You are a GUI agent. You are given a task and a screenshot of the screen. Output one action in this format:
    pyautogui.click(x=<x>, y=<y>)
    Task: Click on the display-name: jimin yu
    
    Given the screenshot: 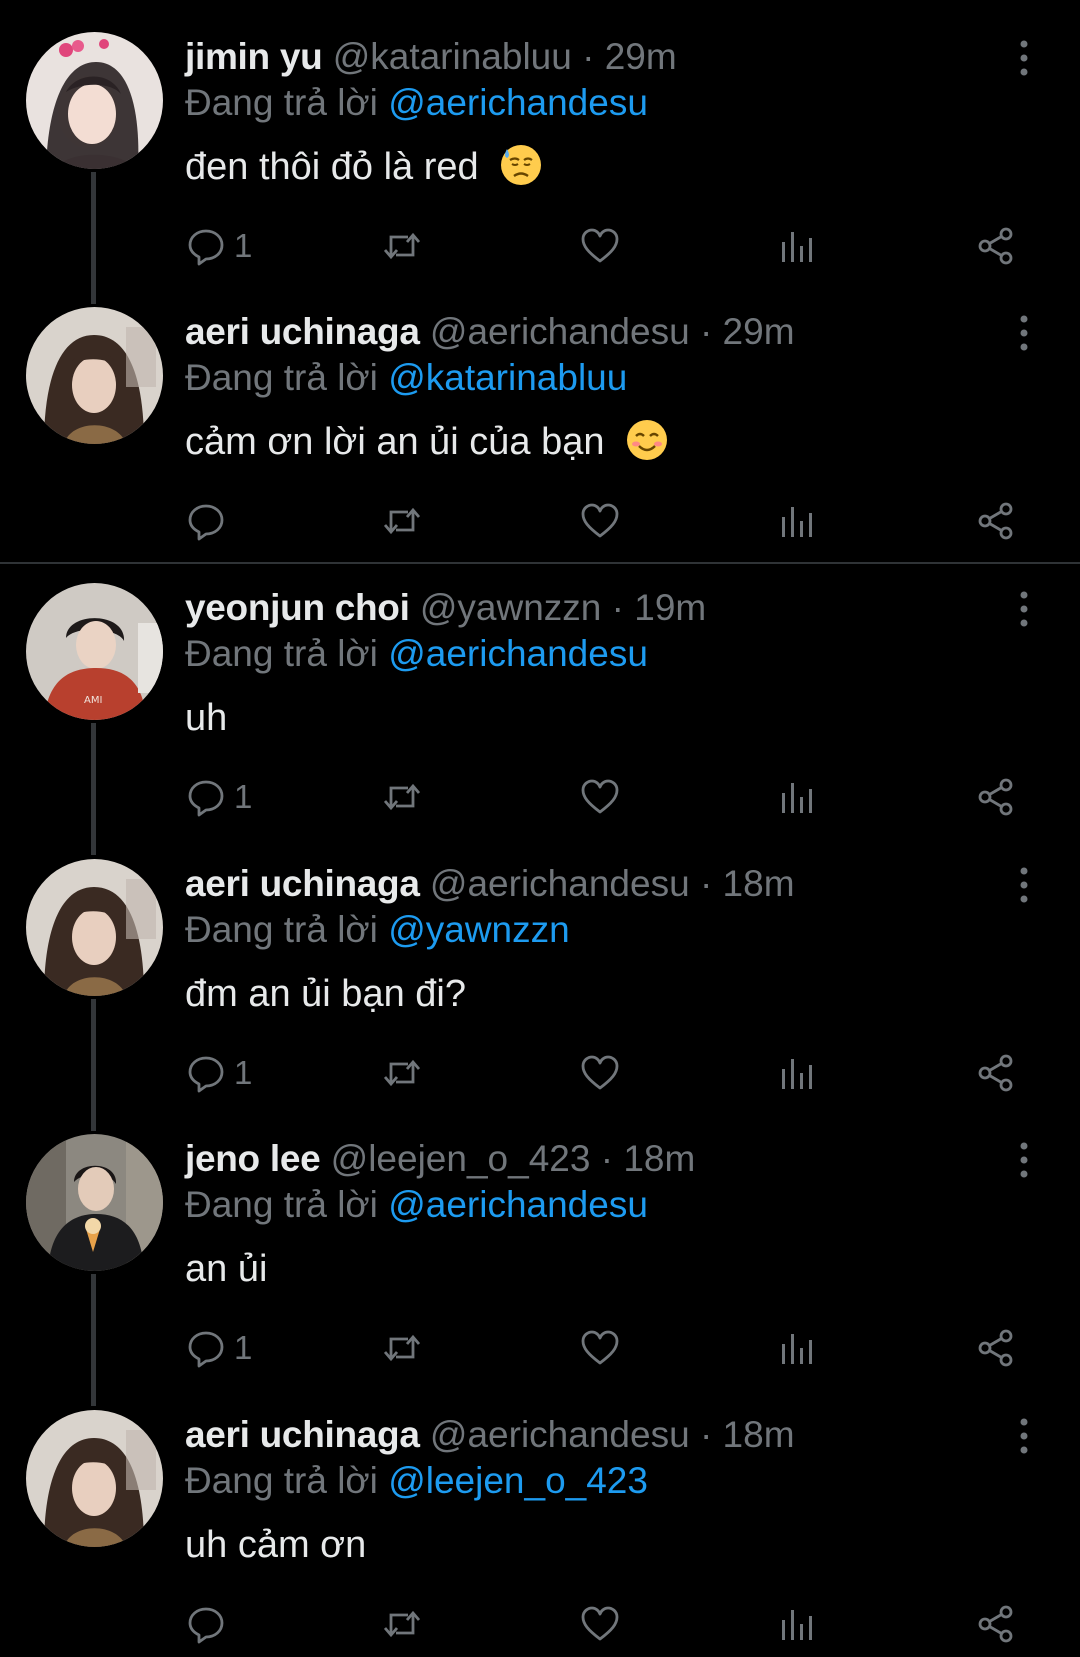 What is the action you would take?
    pyautogui.click(x=254, y=56)
    